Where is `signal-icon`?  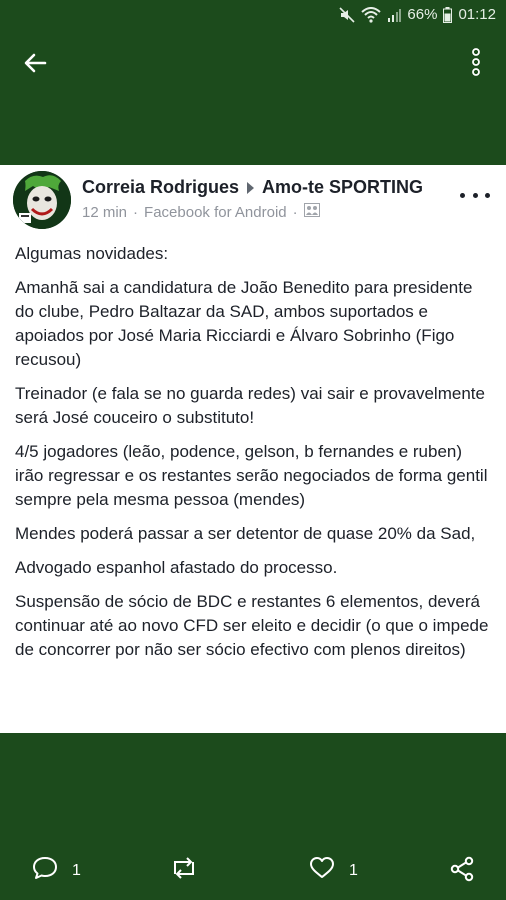
signal-icon is located at coordinates (394, 15).